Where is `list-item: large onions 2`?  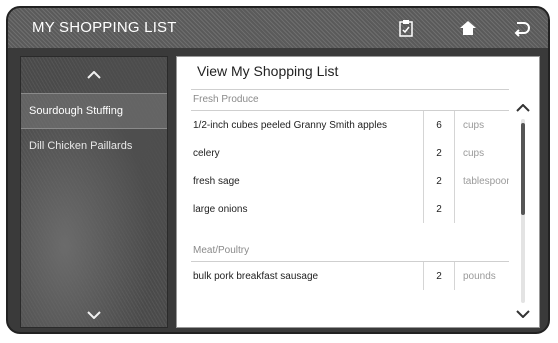 list-item: large onions 2 is located at coordinates (350, 209).